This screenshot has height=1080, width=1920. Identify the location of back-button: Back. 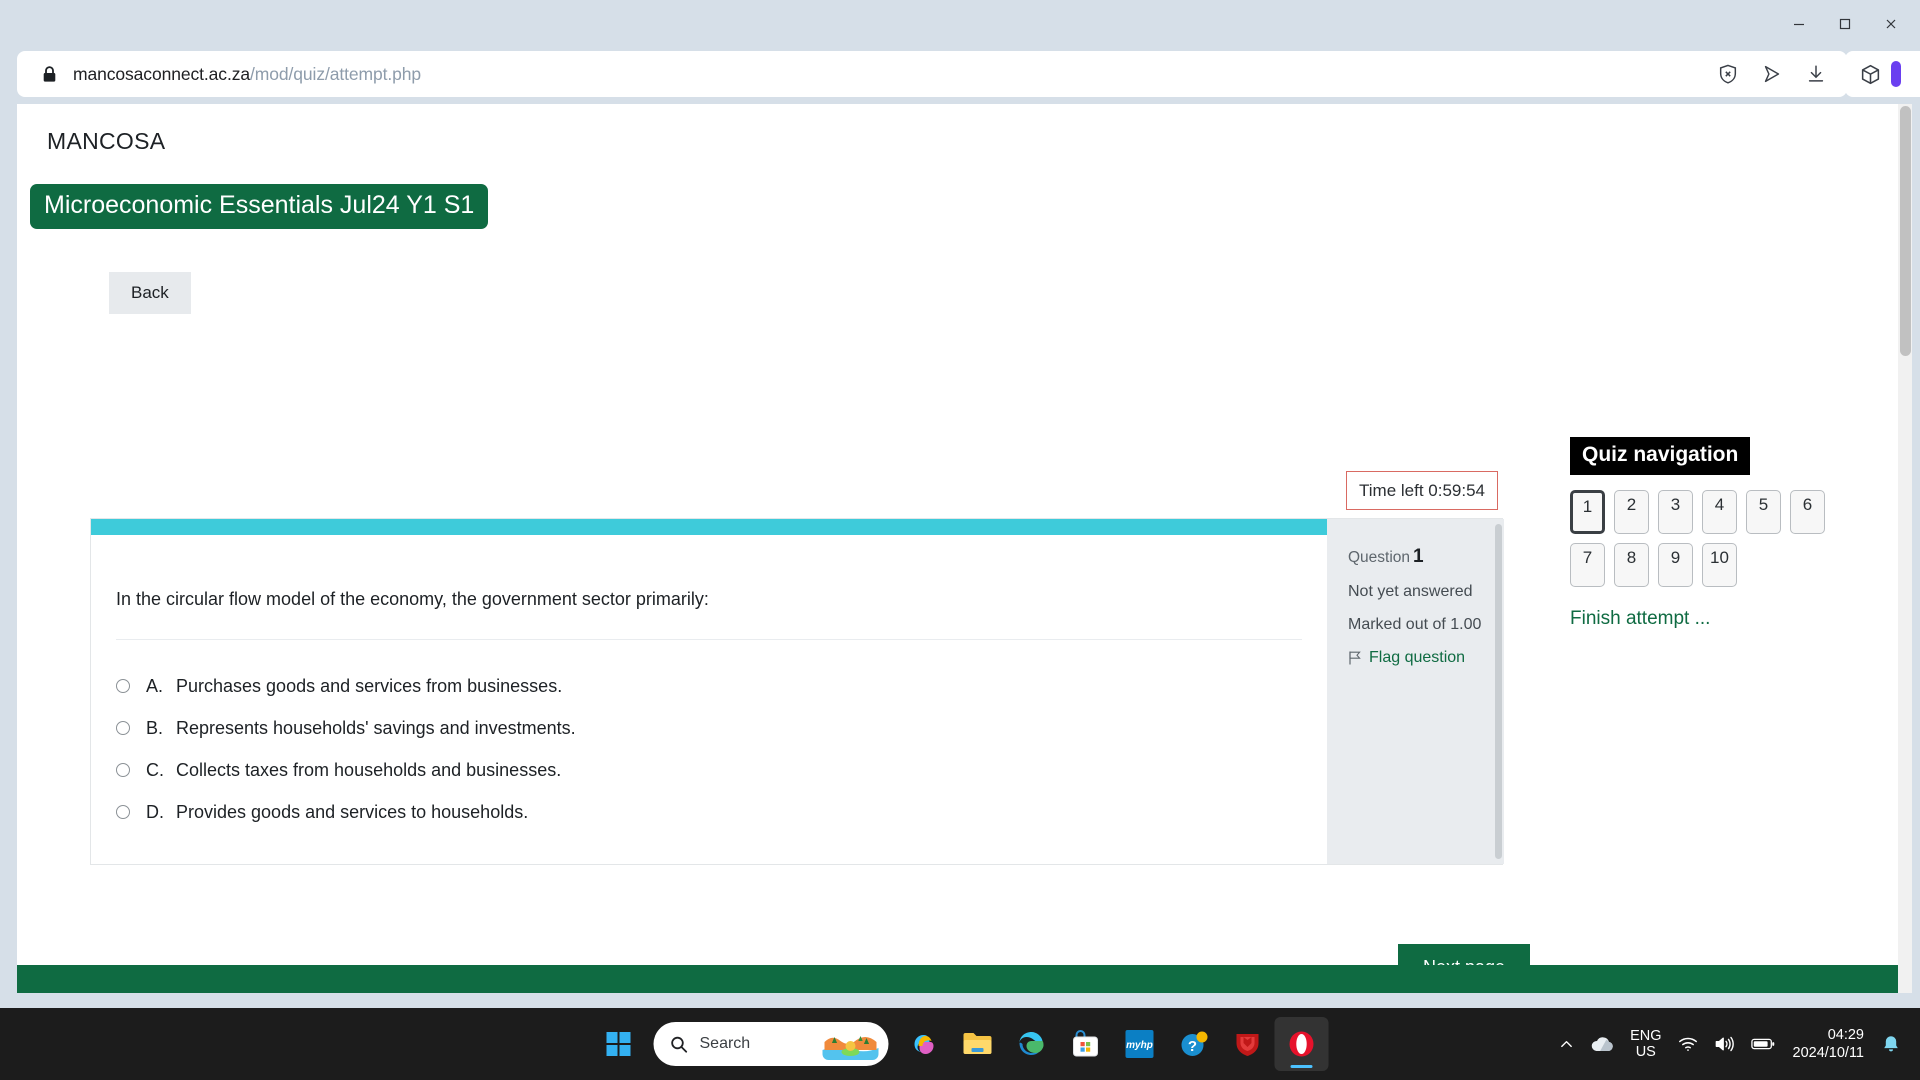
(150, 293).